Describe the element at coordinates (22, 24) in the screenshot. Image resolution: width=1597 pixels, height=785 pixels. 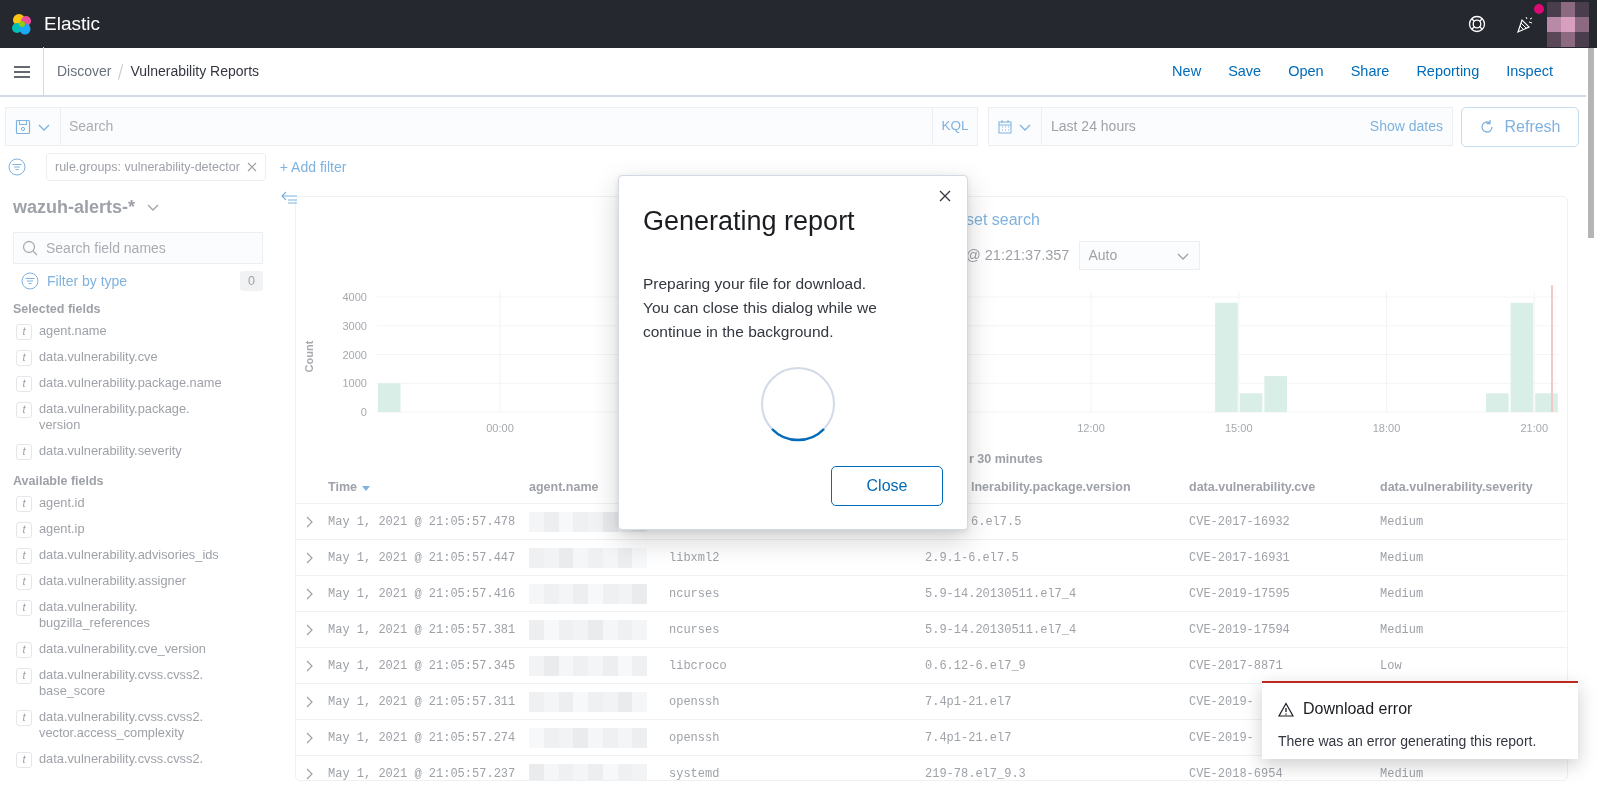
I see `logo-icon` at that location.